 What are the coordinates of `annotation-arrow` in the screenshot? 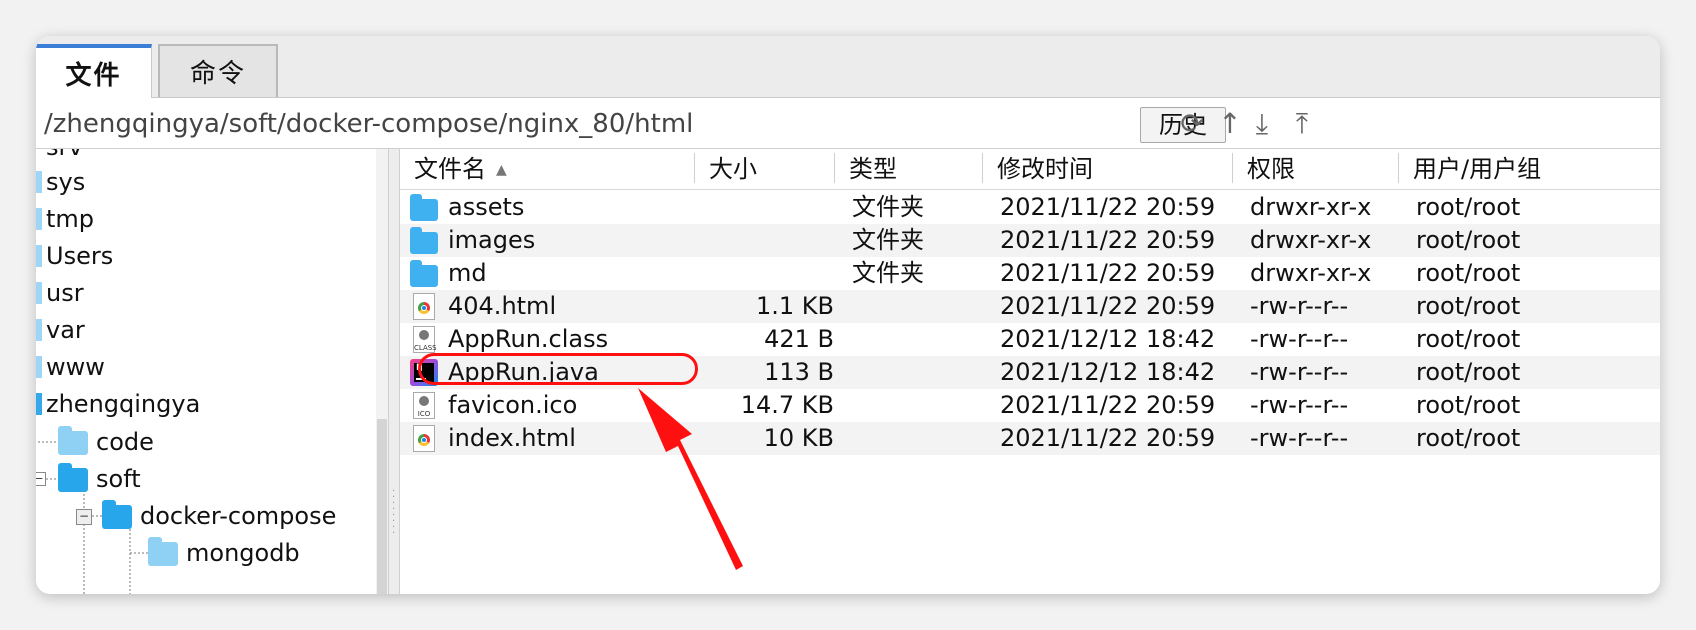 It's located at (690, 479).